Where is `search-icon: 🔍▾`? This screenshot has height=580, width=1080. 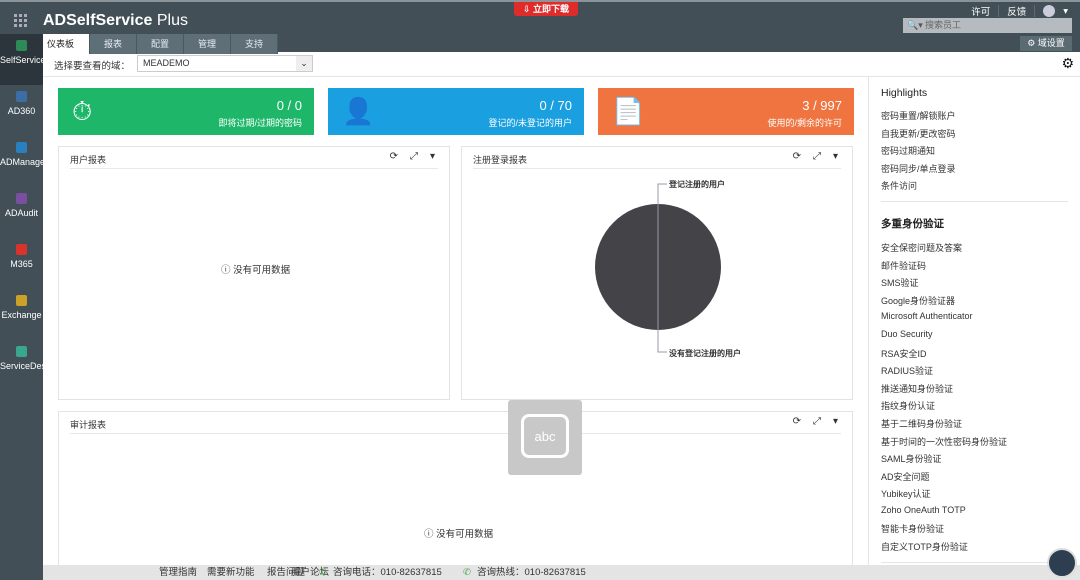
search-icon: 🔍▾ is located at coordinates (915, 25).